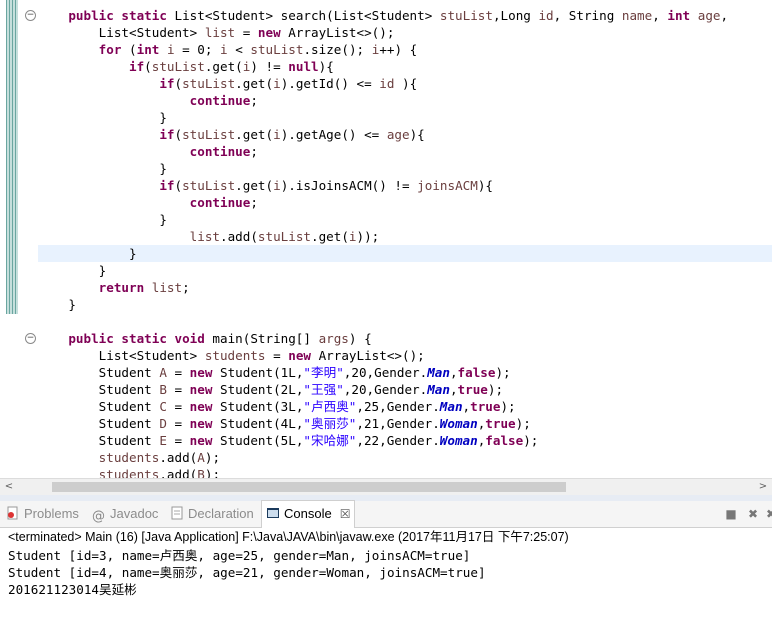 This screenshot has width=772, height=621. I want to click on tab-javadoc: @ Javadoc, so click(125, 514).